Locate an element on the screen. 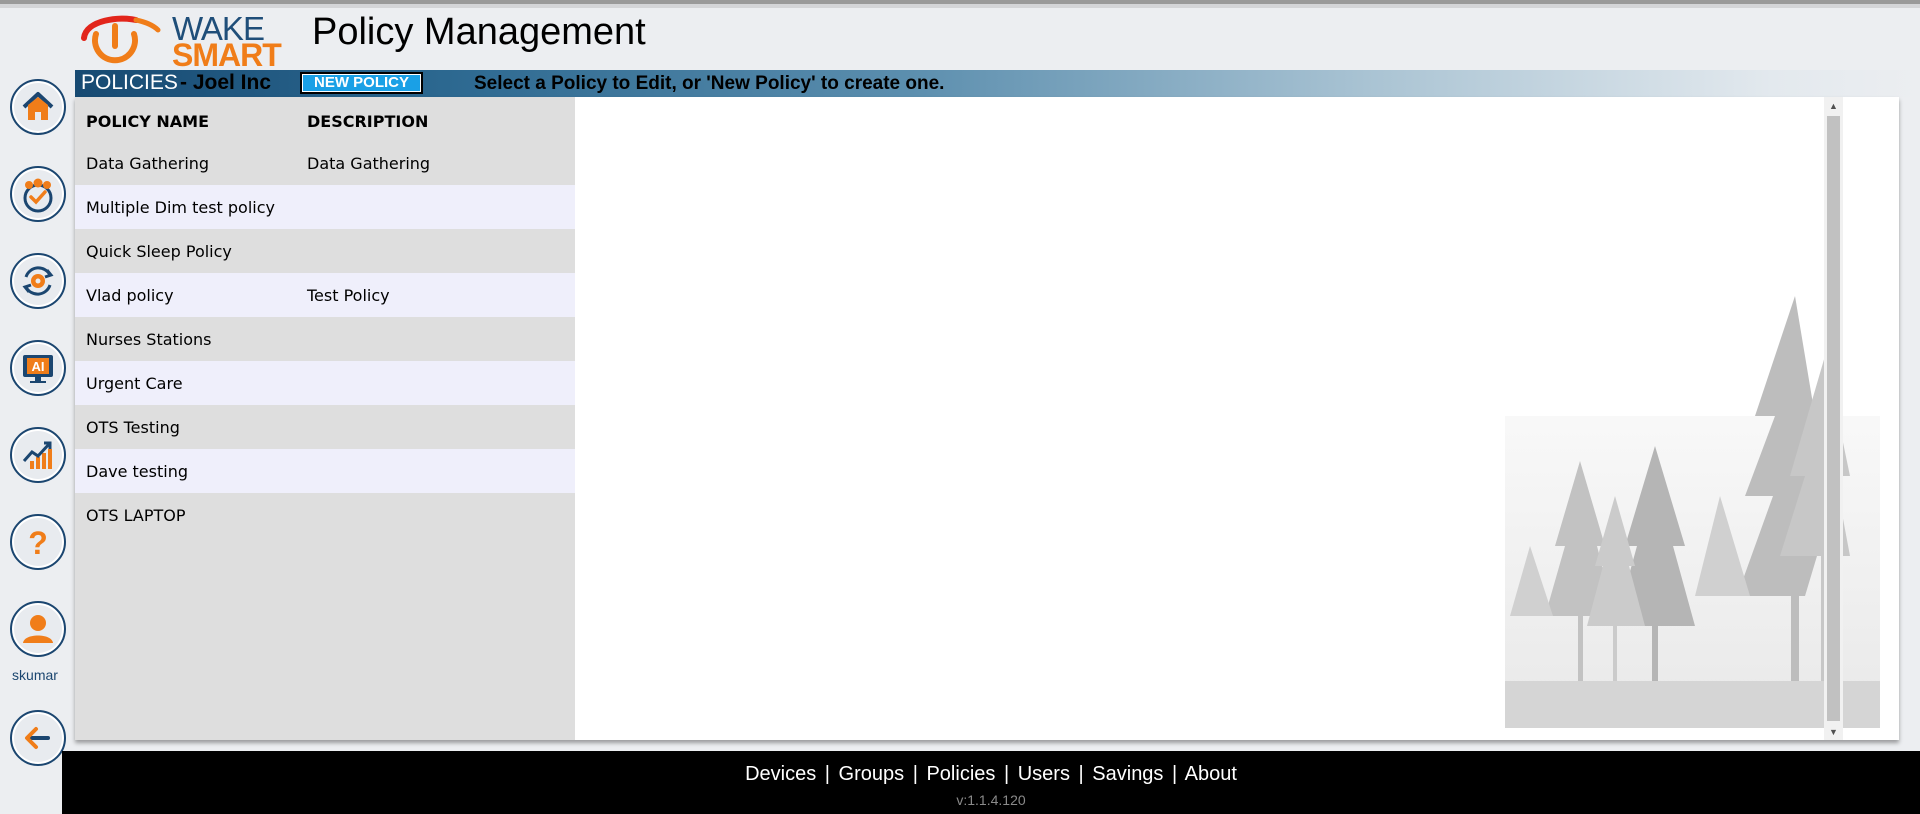 The width and height of the screenshot is (1920, 814). username-label: skumar is located at coordinates (35, 675).